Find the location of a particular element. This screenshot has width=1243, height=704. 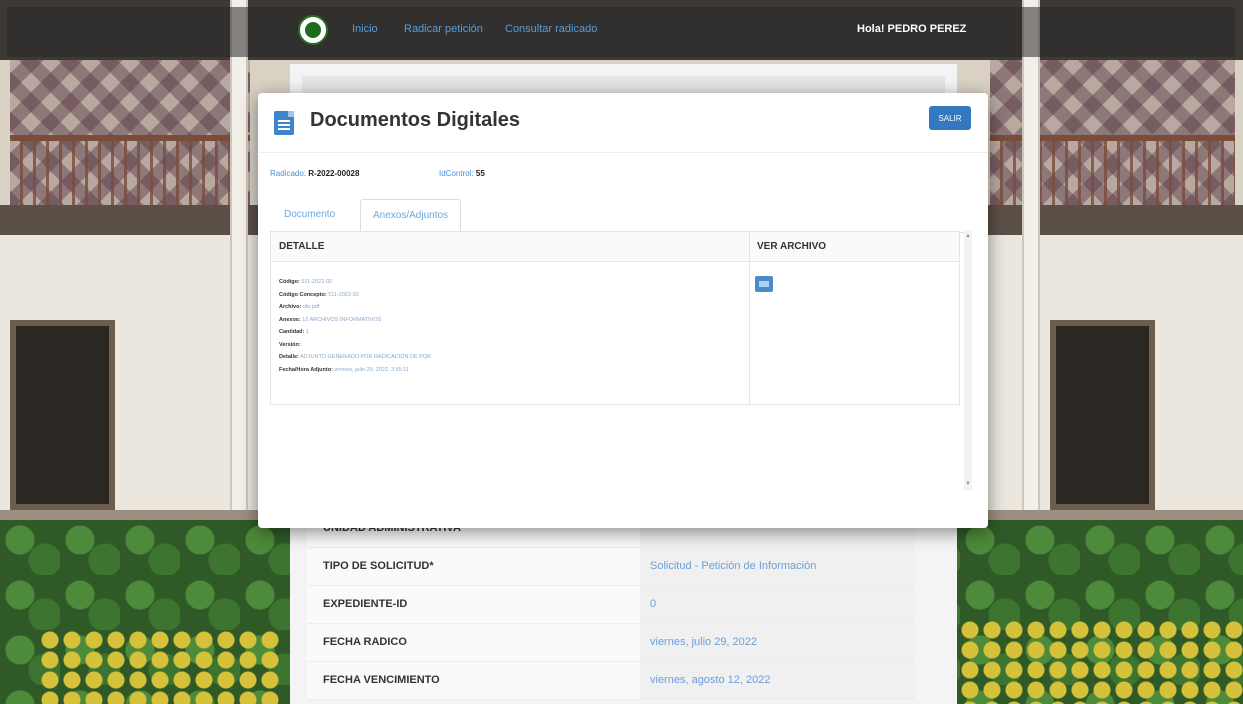

left-flowers is located at coordinates (160, 667).